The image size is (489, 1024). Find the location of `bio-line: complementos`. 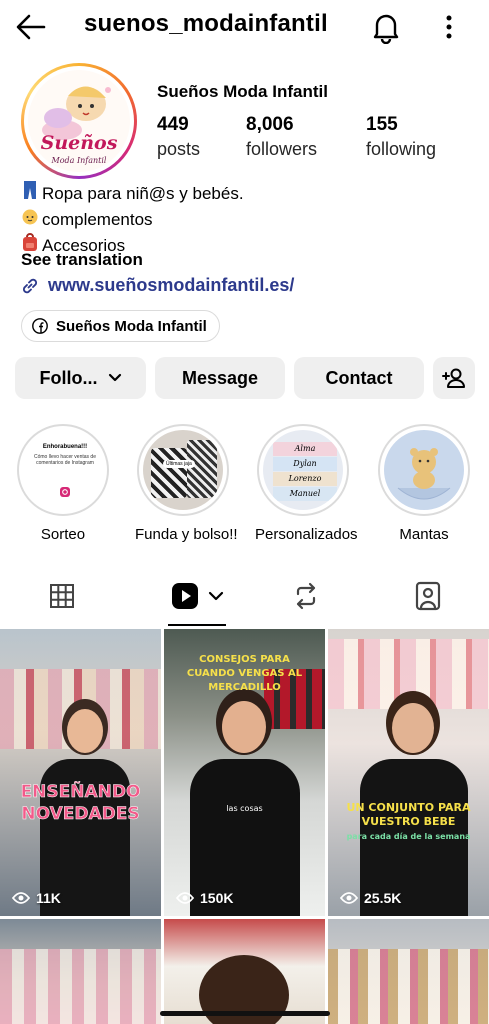

bio-line: complementos is located at coordinates (132, 219).